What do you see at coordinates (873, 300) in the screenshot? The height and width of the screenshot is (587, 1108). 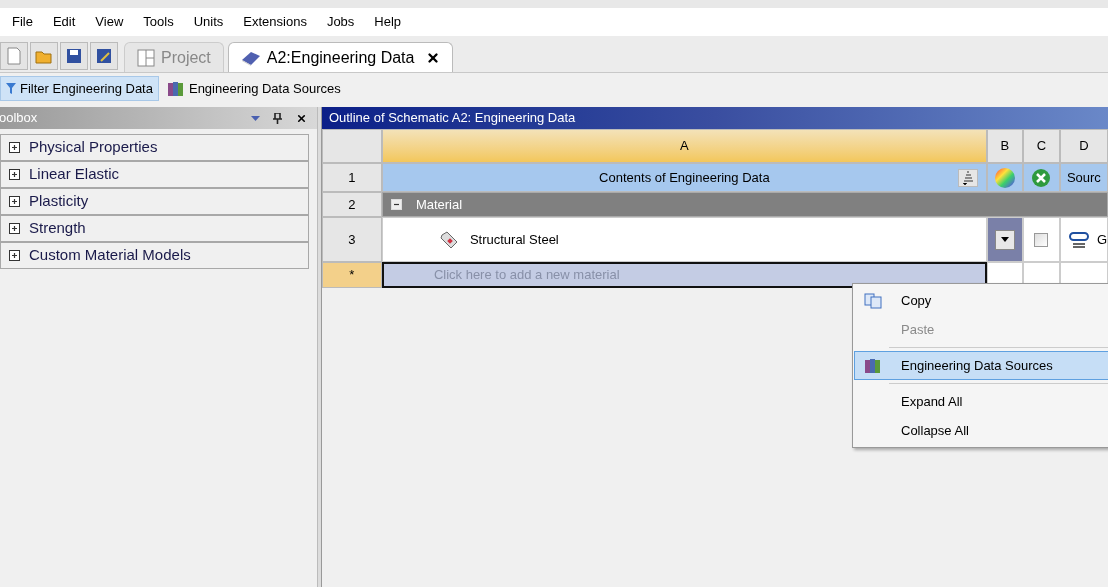 I see `copy-icon` at bounding box center [873, 300].